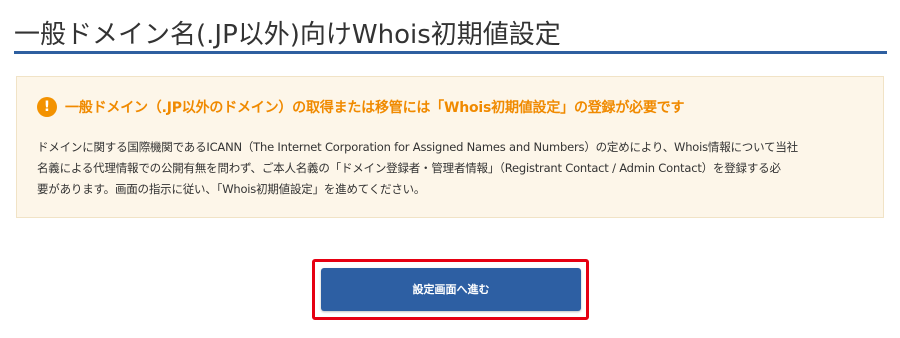 This screenshot has height=338, width=900. Describe the element at coordinates (451, 289) in the screenshot. I see `proceed-to-settings-button: 設定画面へ進む` at that location.